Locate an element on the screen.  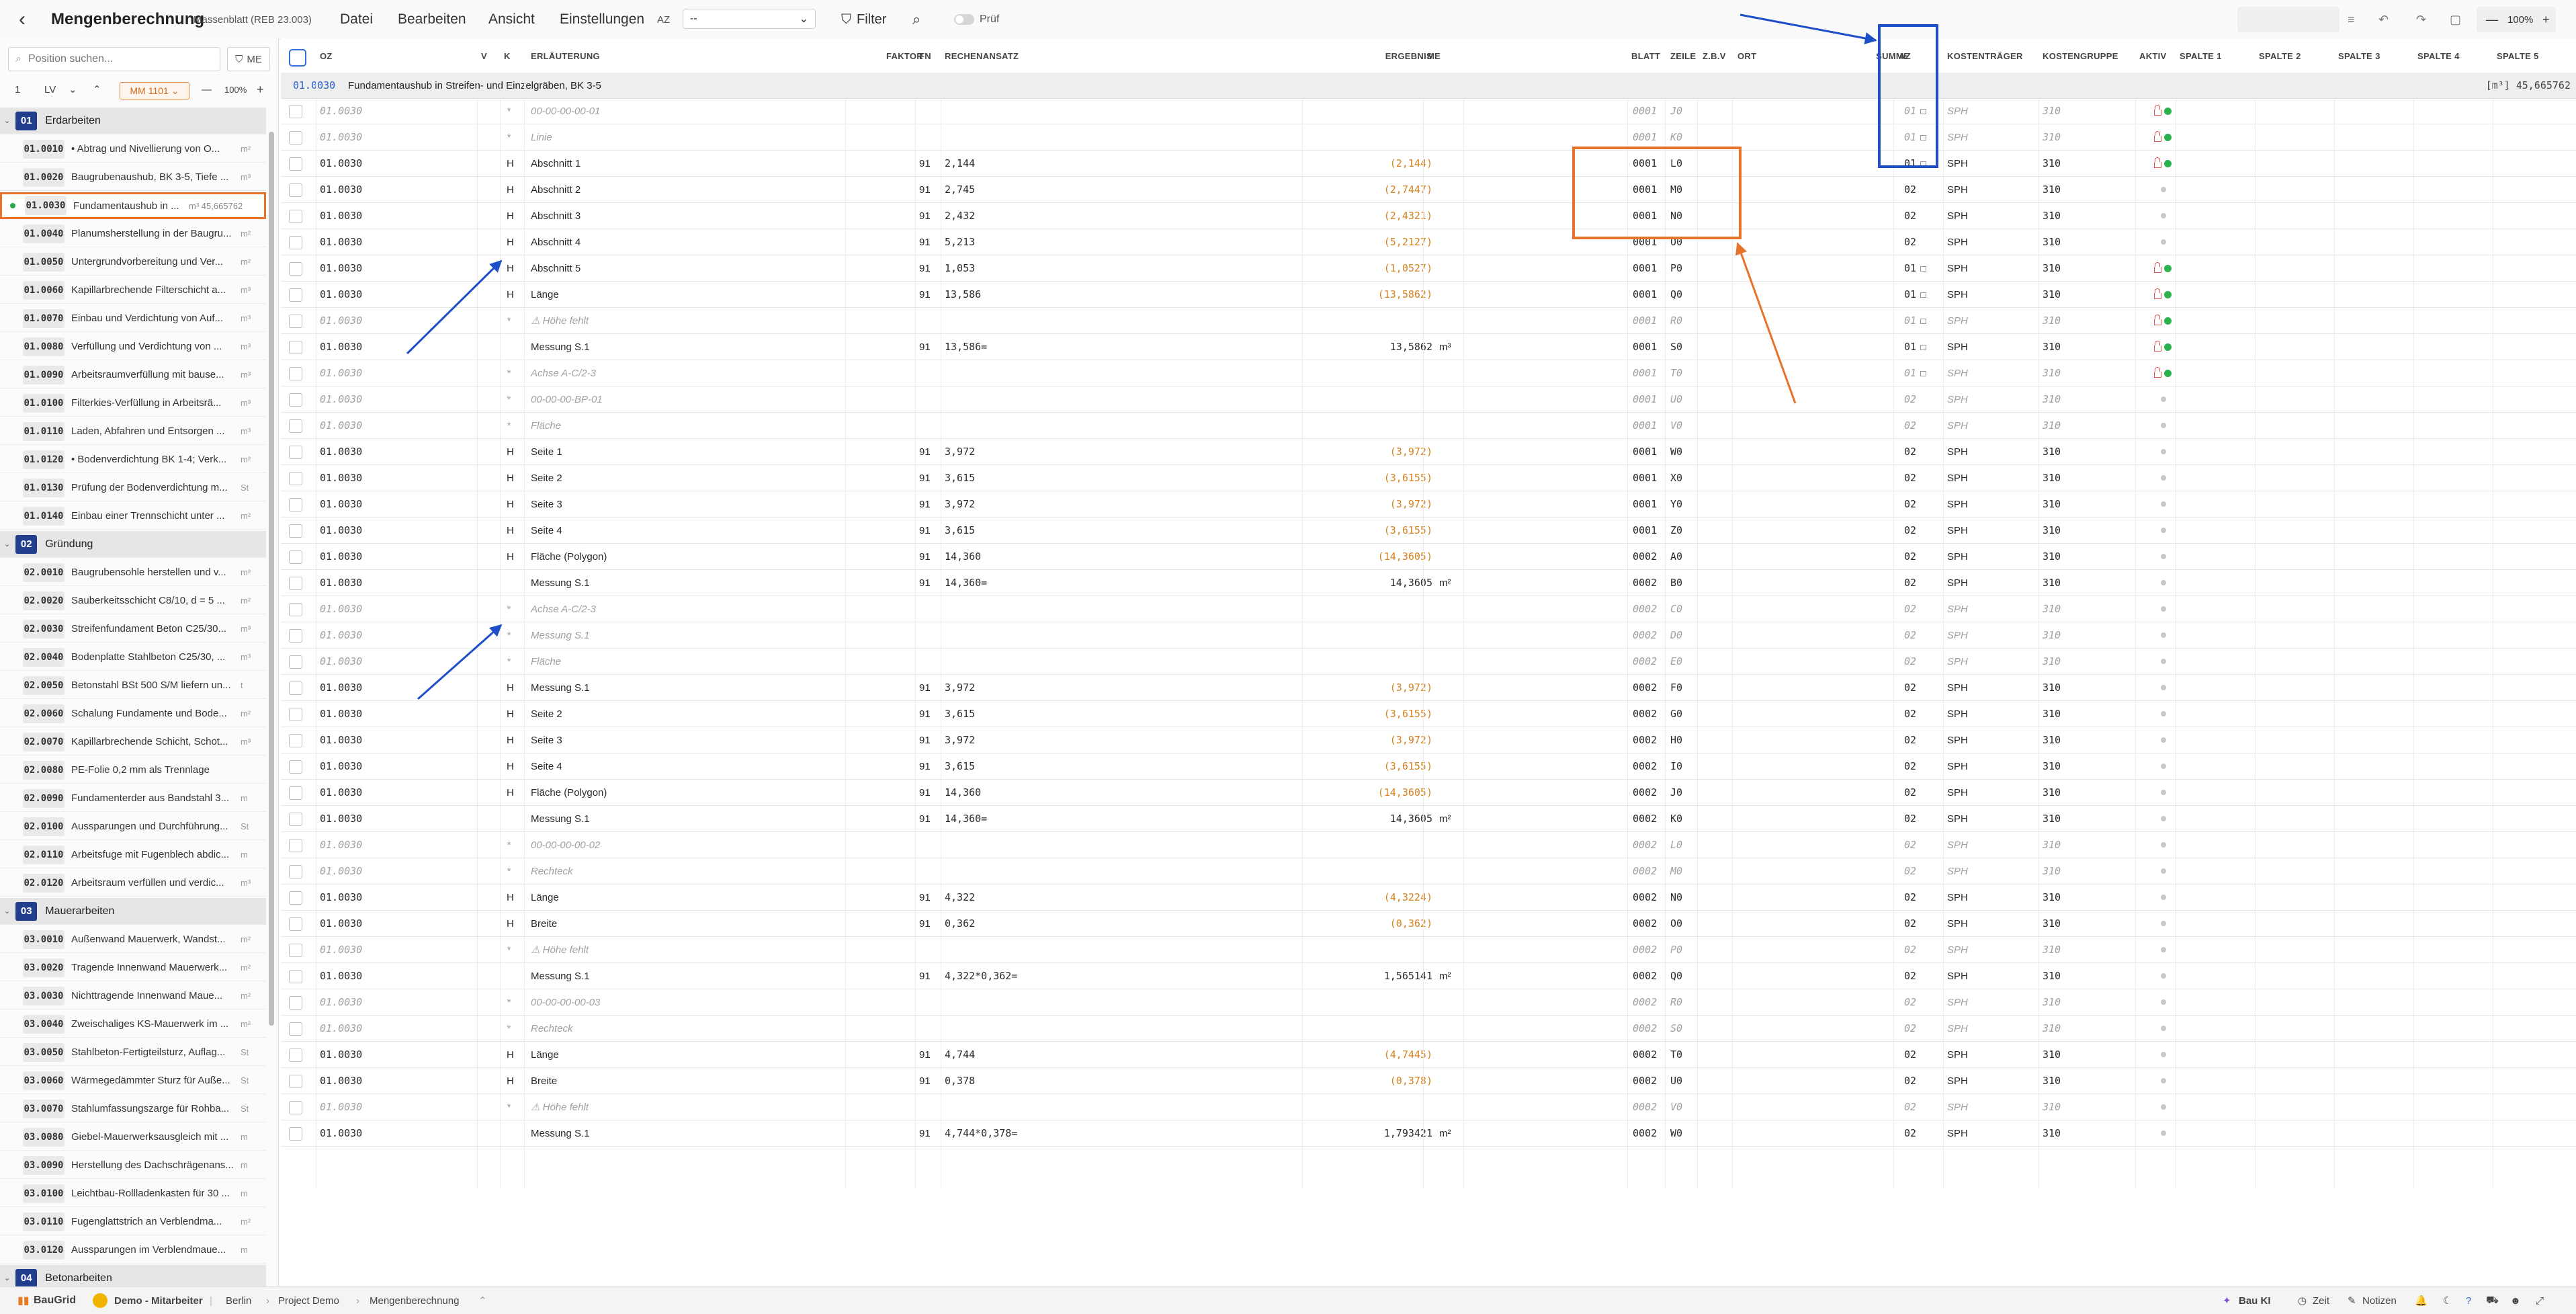
cell-zeile: J0 is located at coordinates (1676, 792).